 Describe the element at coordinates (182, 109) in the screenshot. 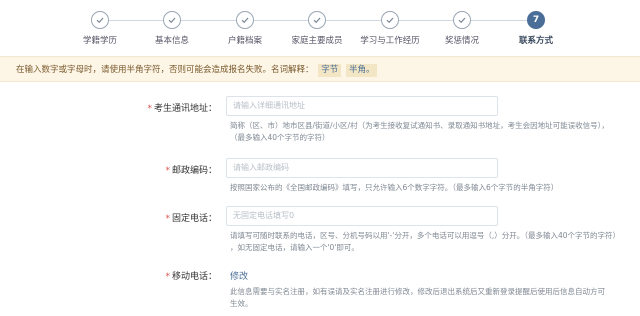

I see `address-label: * 考生通讯地址：` at that location.